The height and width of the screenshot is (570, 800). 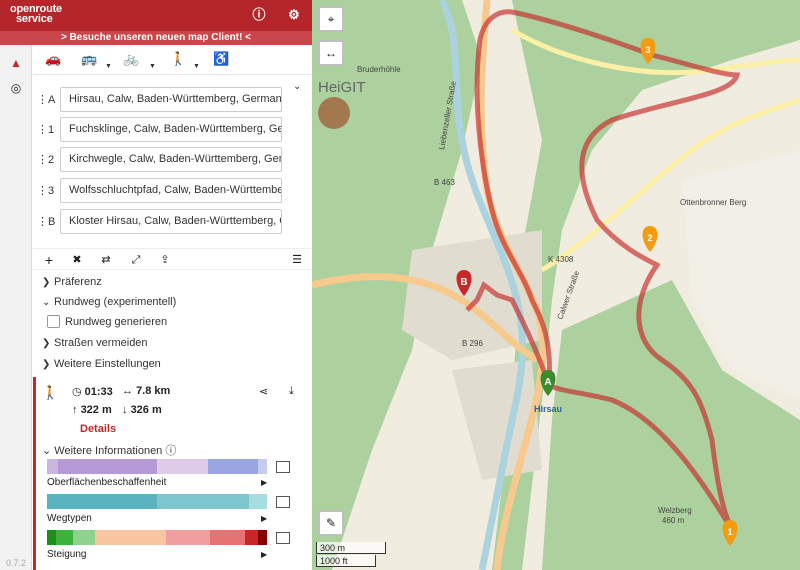 I want to click on directions-icon: ▲, so click(x=16, y=63).